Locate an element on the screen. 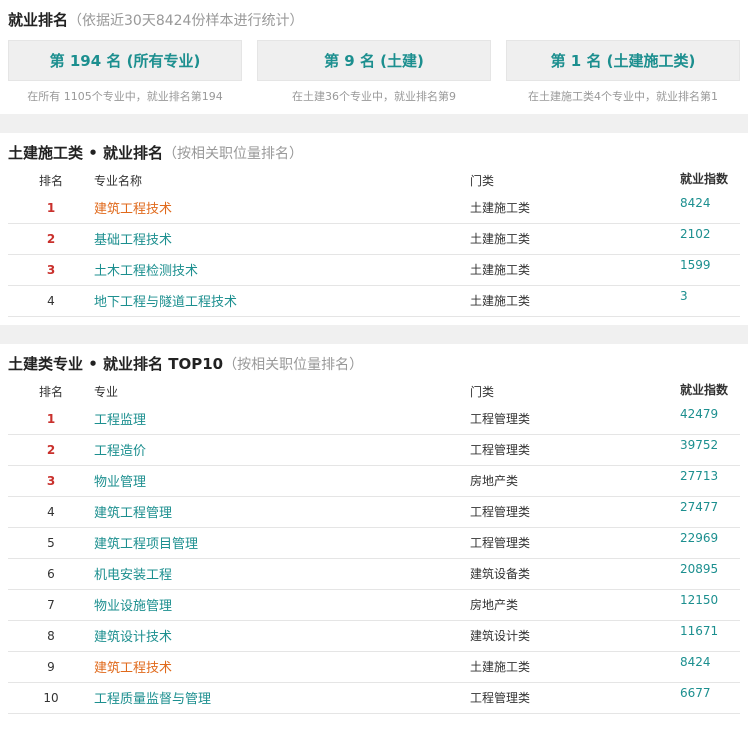  overview-title: 就业排名 is located at coordinates (38, 20).